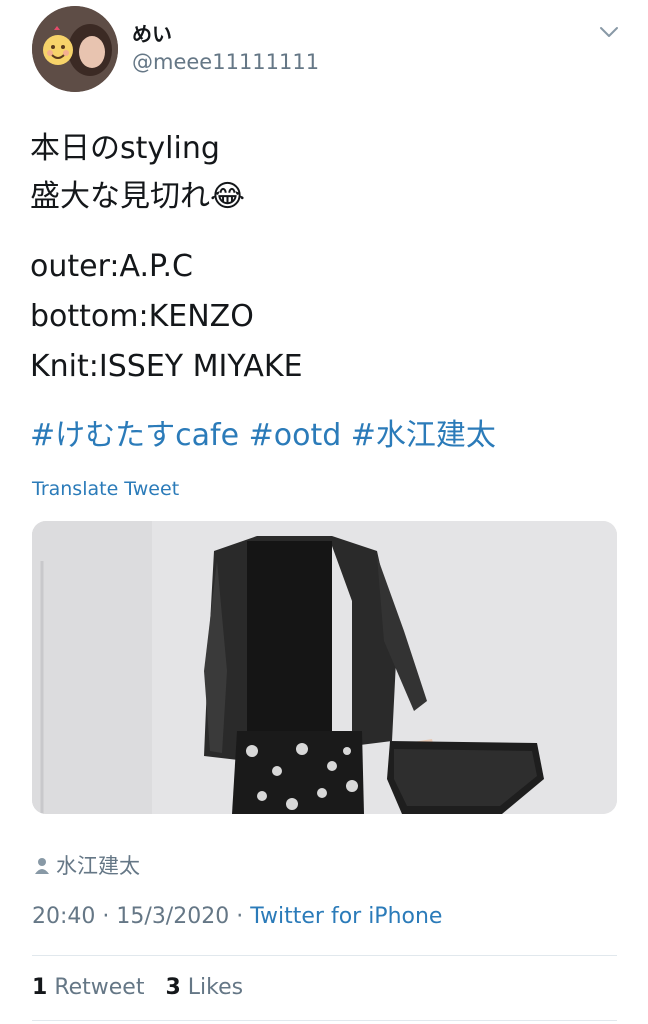 Image resolution: width=648 pixels, height=1024 pixels. I want to click on translate-tweet-link: Translate Tweet, so click(105, 489).